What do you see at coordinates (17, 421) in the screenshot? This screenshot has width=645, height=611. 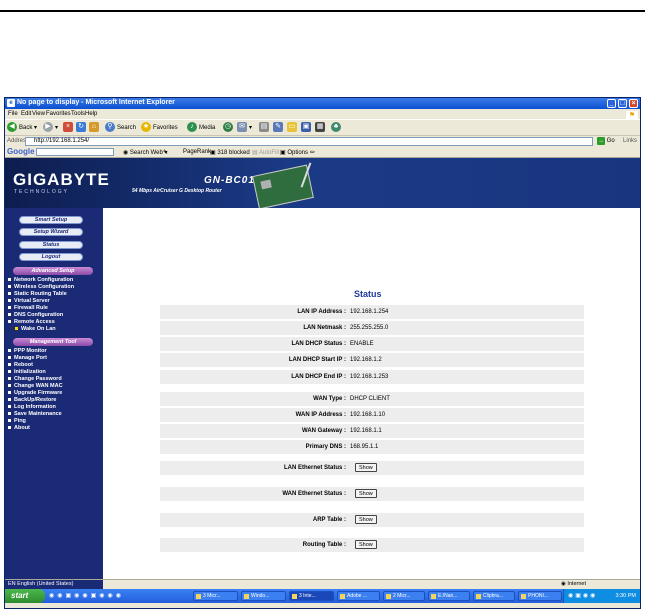 I see `nav-ping: Ping` at bounding box center [17, 421].